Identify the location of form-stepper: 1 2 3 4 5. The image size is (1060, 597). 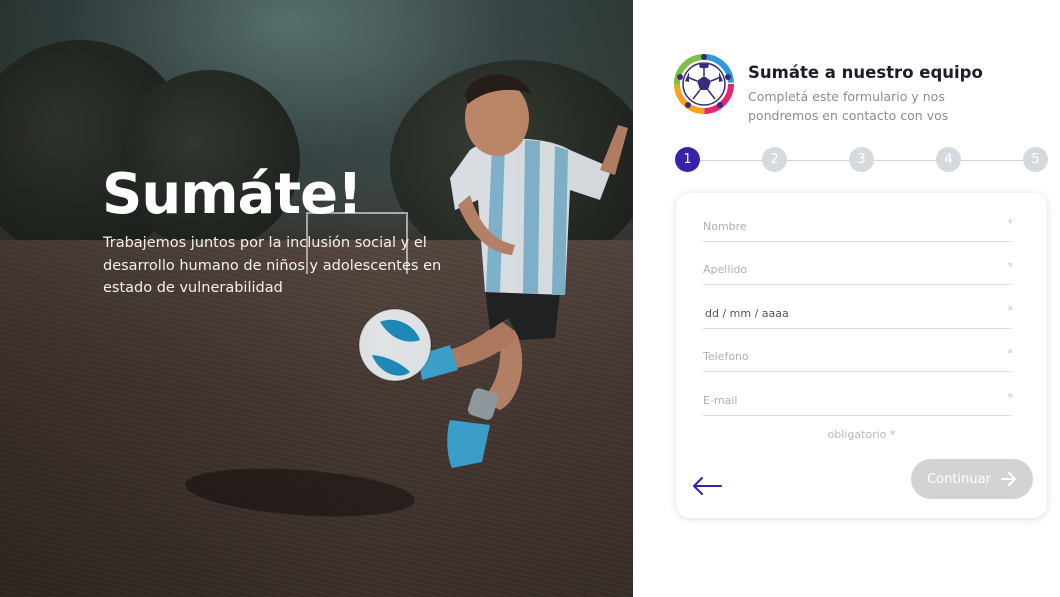
(861, 161).